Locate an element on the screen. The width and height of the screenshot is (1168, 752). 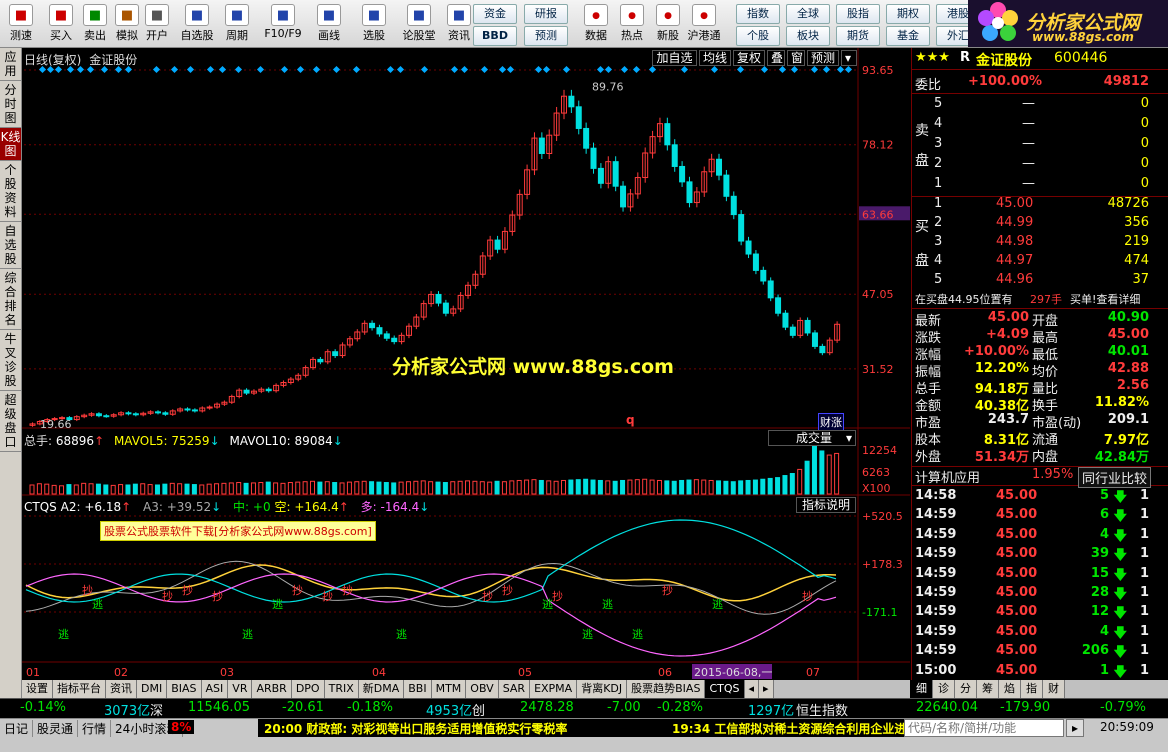
volume-dropdown: 成交量 ▾ is located at coordinates (812, 438).